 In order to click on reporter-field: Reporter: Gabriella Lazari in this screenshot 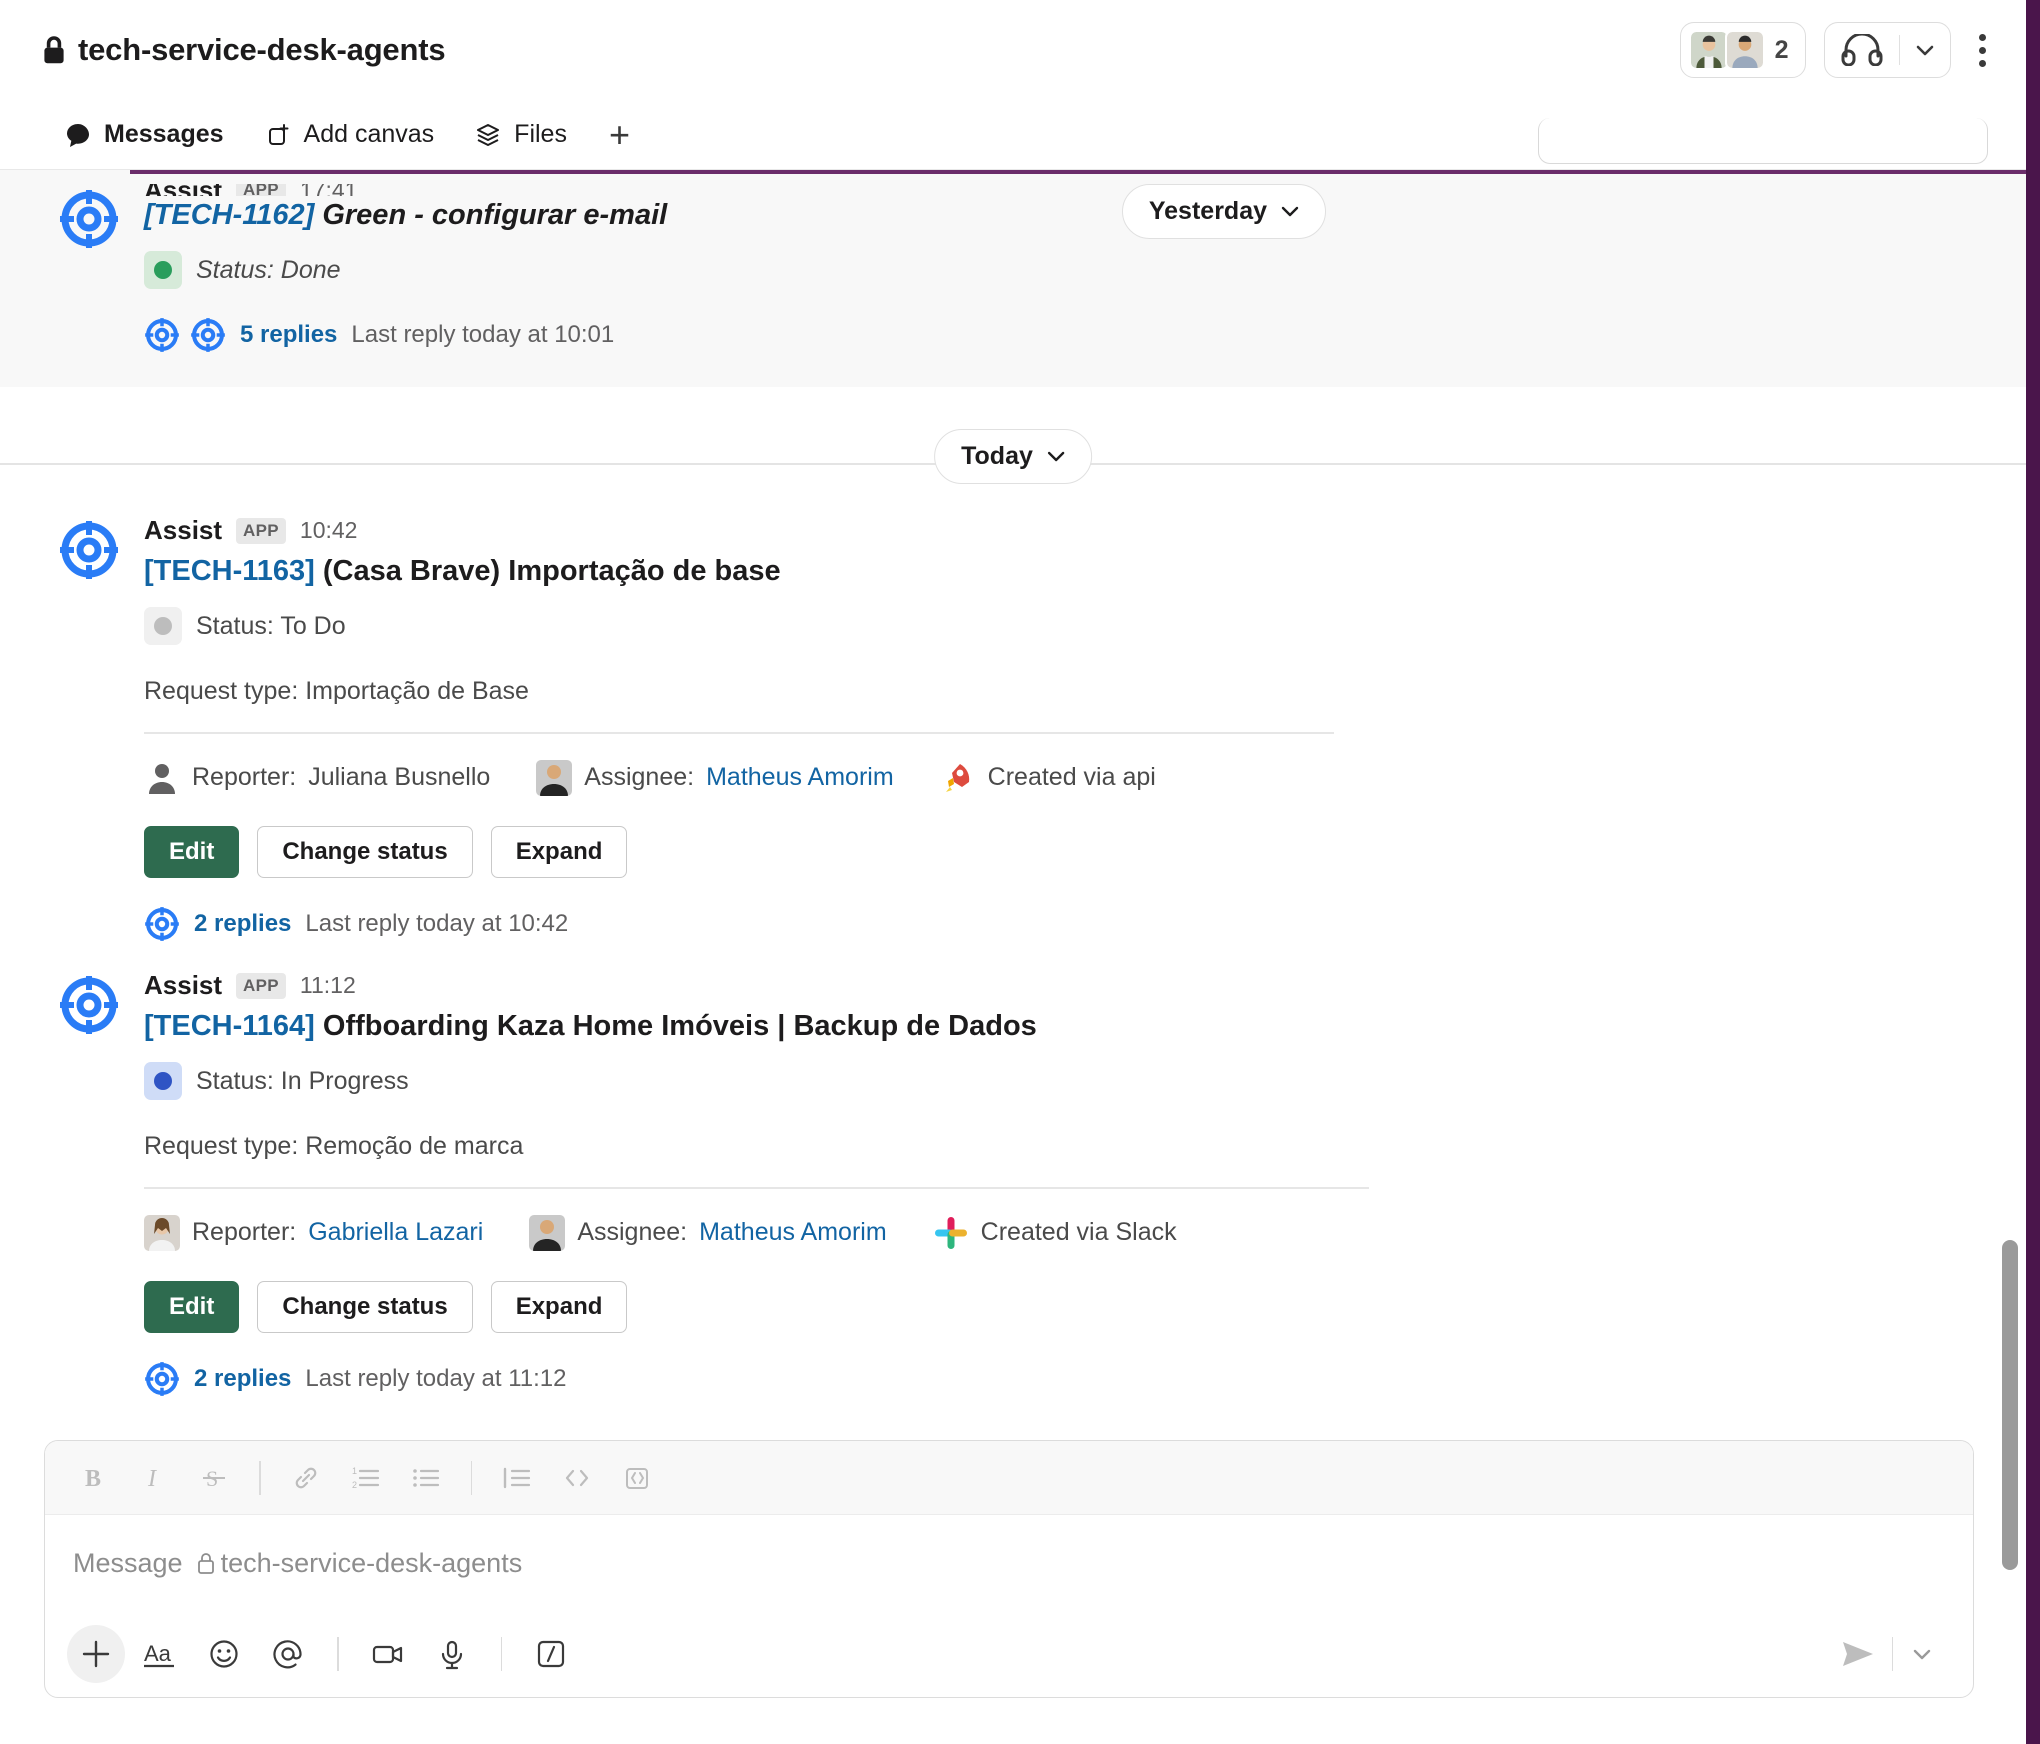, I will do `click(313, 1232)`.